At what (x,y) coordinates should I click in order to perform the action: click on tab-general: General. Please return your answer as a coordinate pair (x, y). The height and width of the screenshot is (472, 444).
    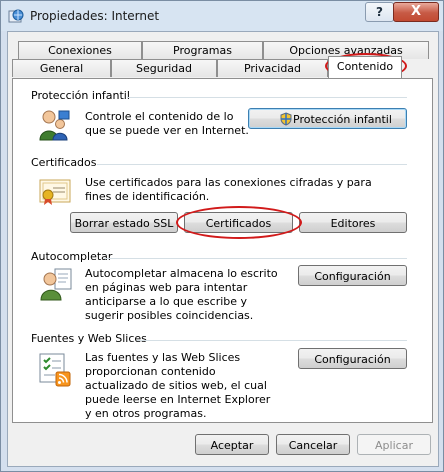
    Looking at the image, I should click on (61, 68).